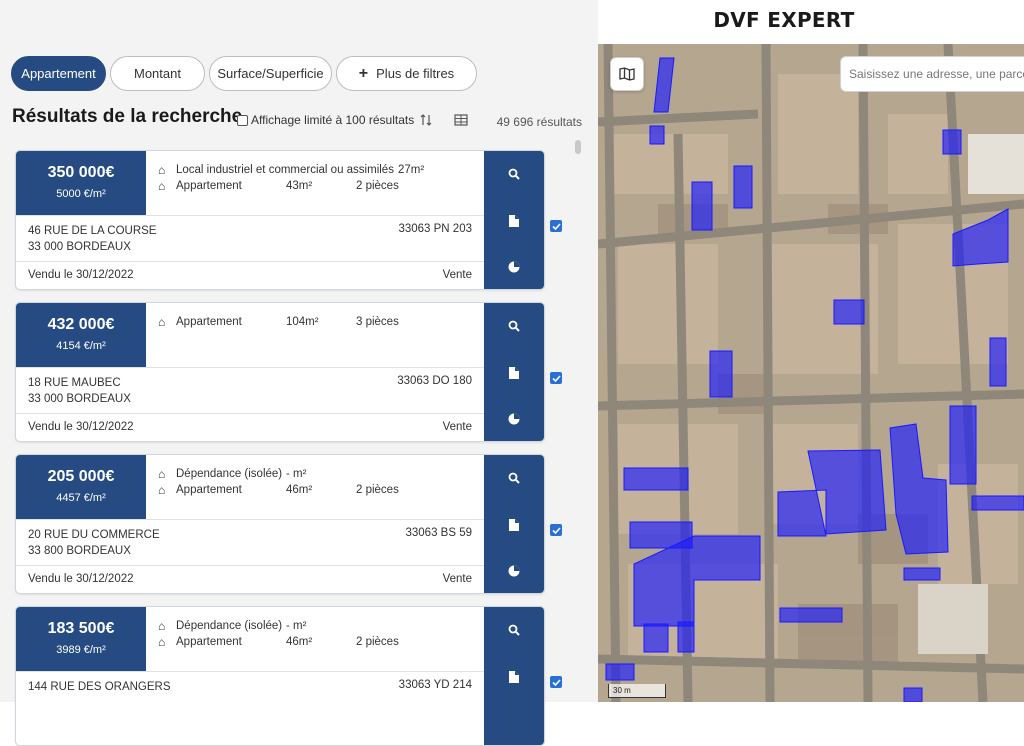 The width and height of the screenshot is (1024, 746). Describe the element at coordinates (81, 346) in the screenshot. I see `price-per-m2: 4154 €/m²` at that location.